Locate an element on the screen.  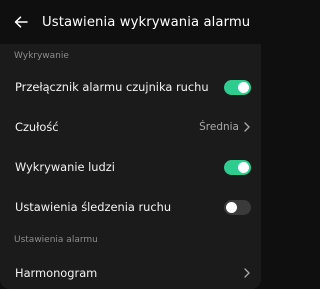
back-button is located at coordinates (21, 22).